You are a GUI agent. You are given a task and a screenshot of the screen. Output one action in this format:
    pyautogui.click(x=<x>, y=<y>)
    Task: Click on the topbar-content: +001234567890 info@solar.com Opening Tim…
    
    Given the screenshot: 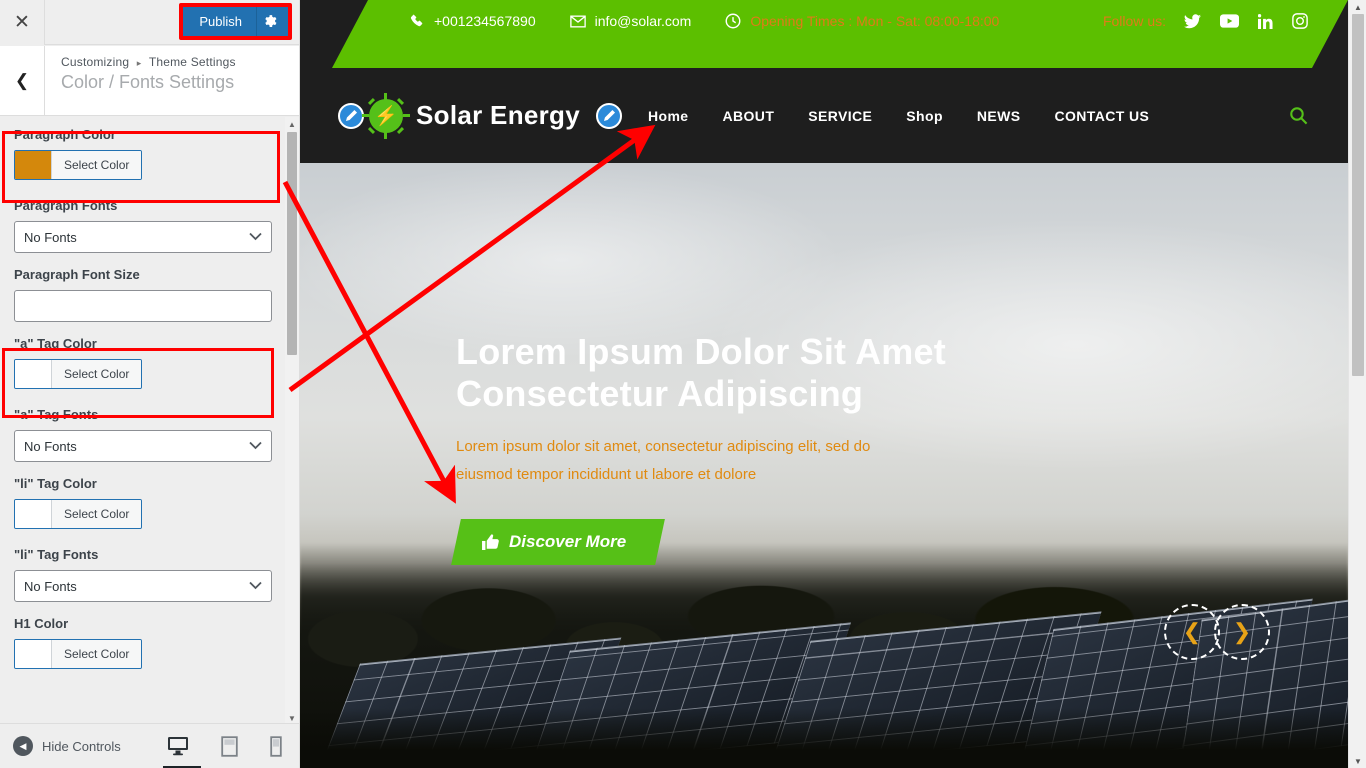 What is the action you would take?
    pyautogui.click(x=824, y=34)
    